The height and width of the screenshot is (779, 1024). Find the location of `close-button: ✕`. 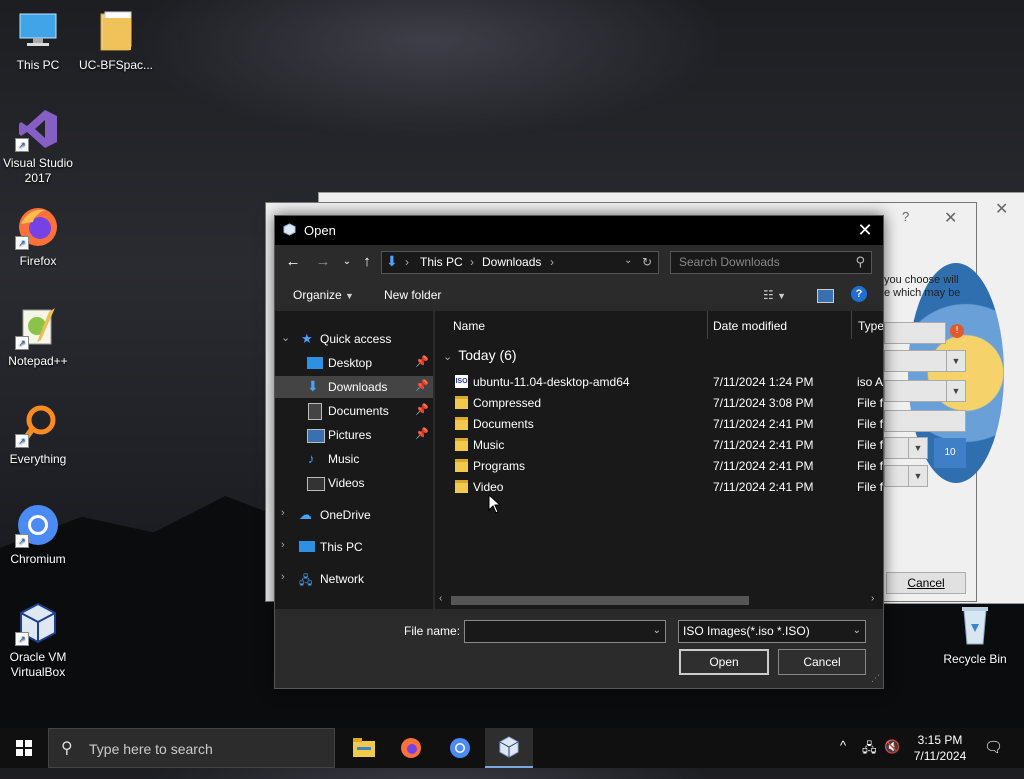

close-button: ✕ is located at coordinates (865, 230).